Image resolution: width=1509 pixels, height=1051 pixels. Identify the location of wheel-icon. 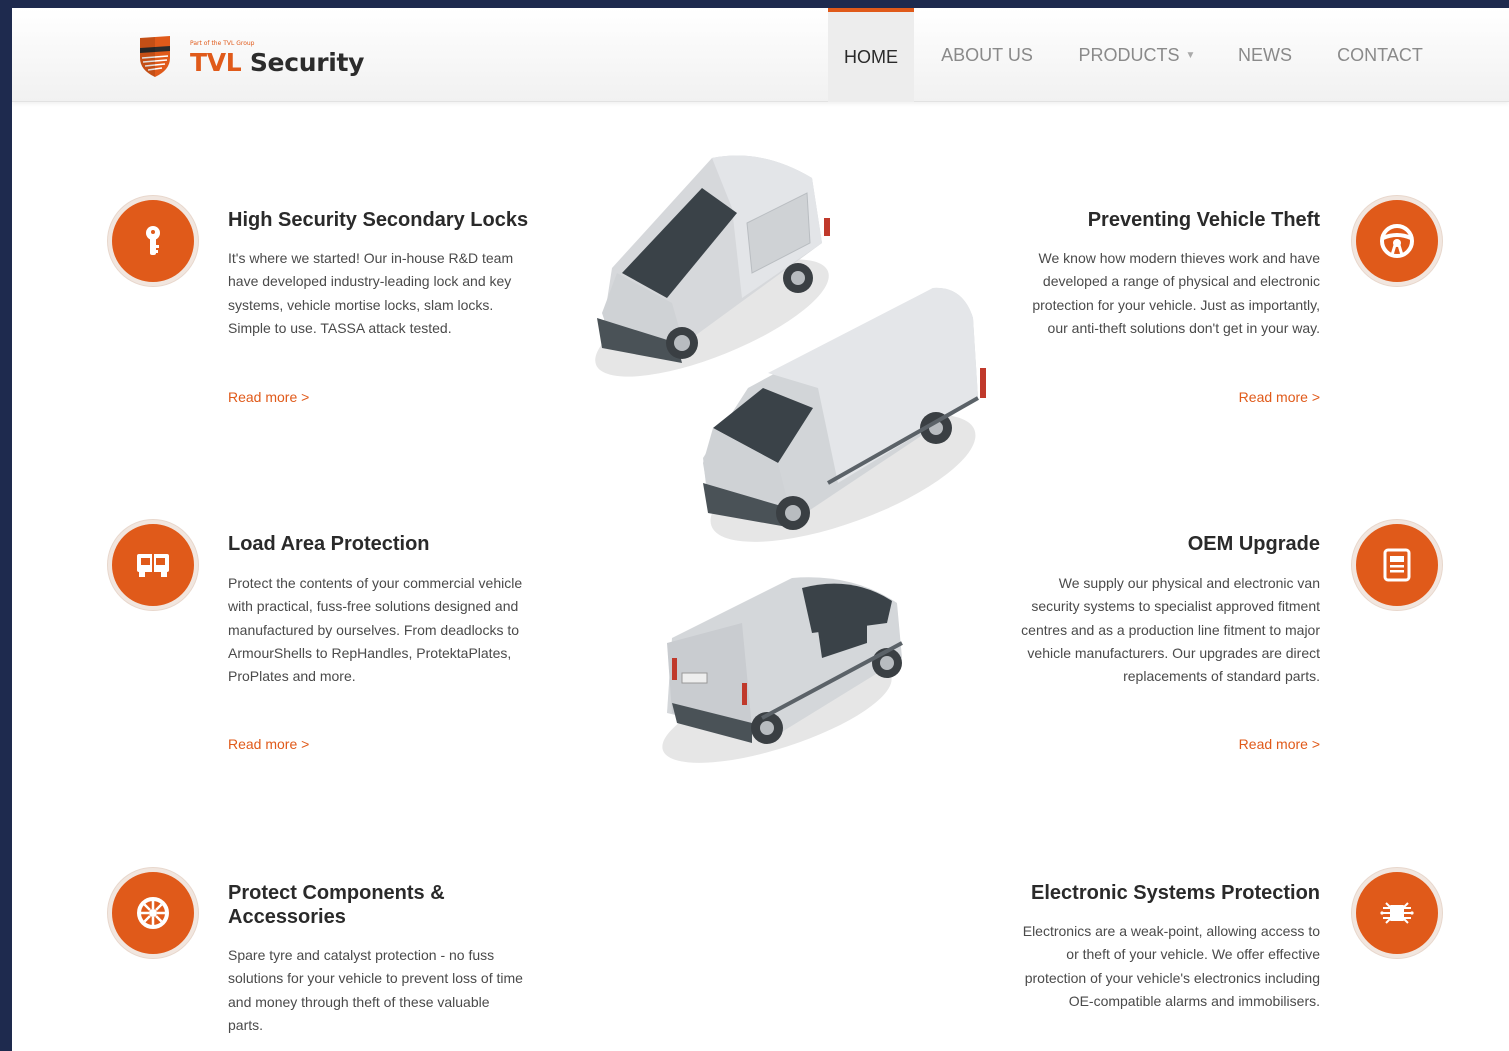
(153, 913).